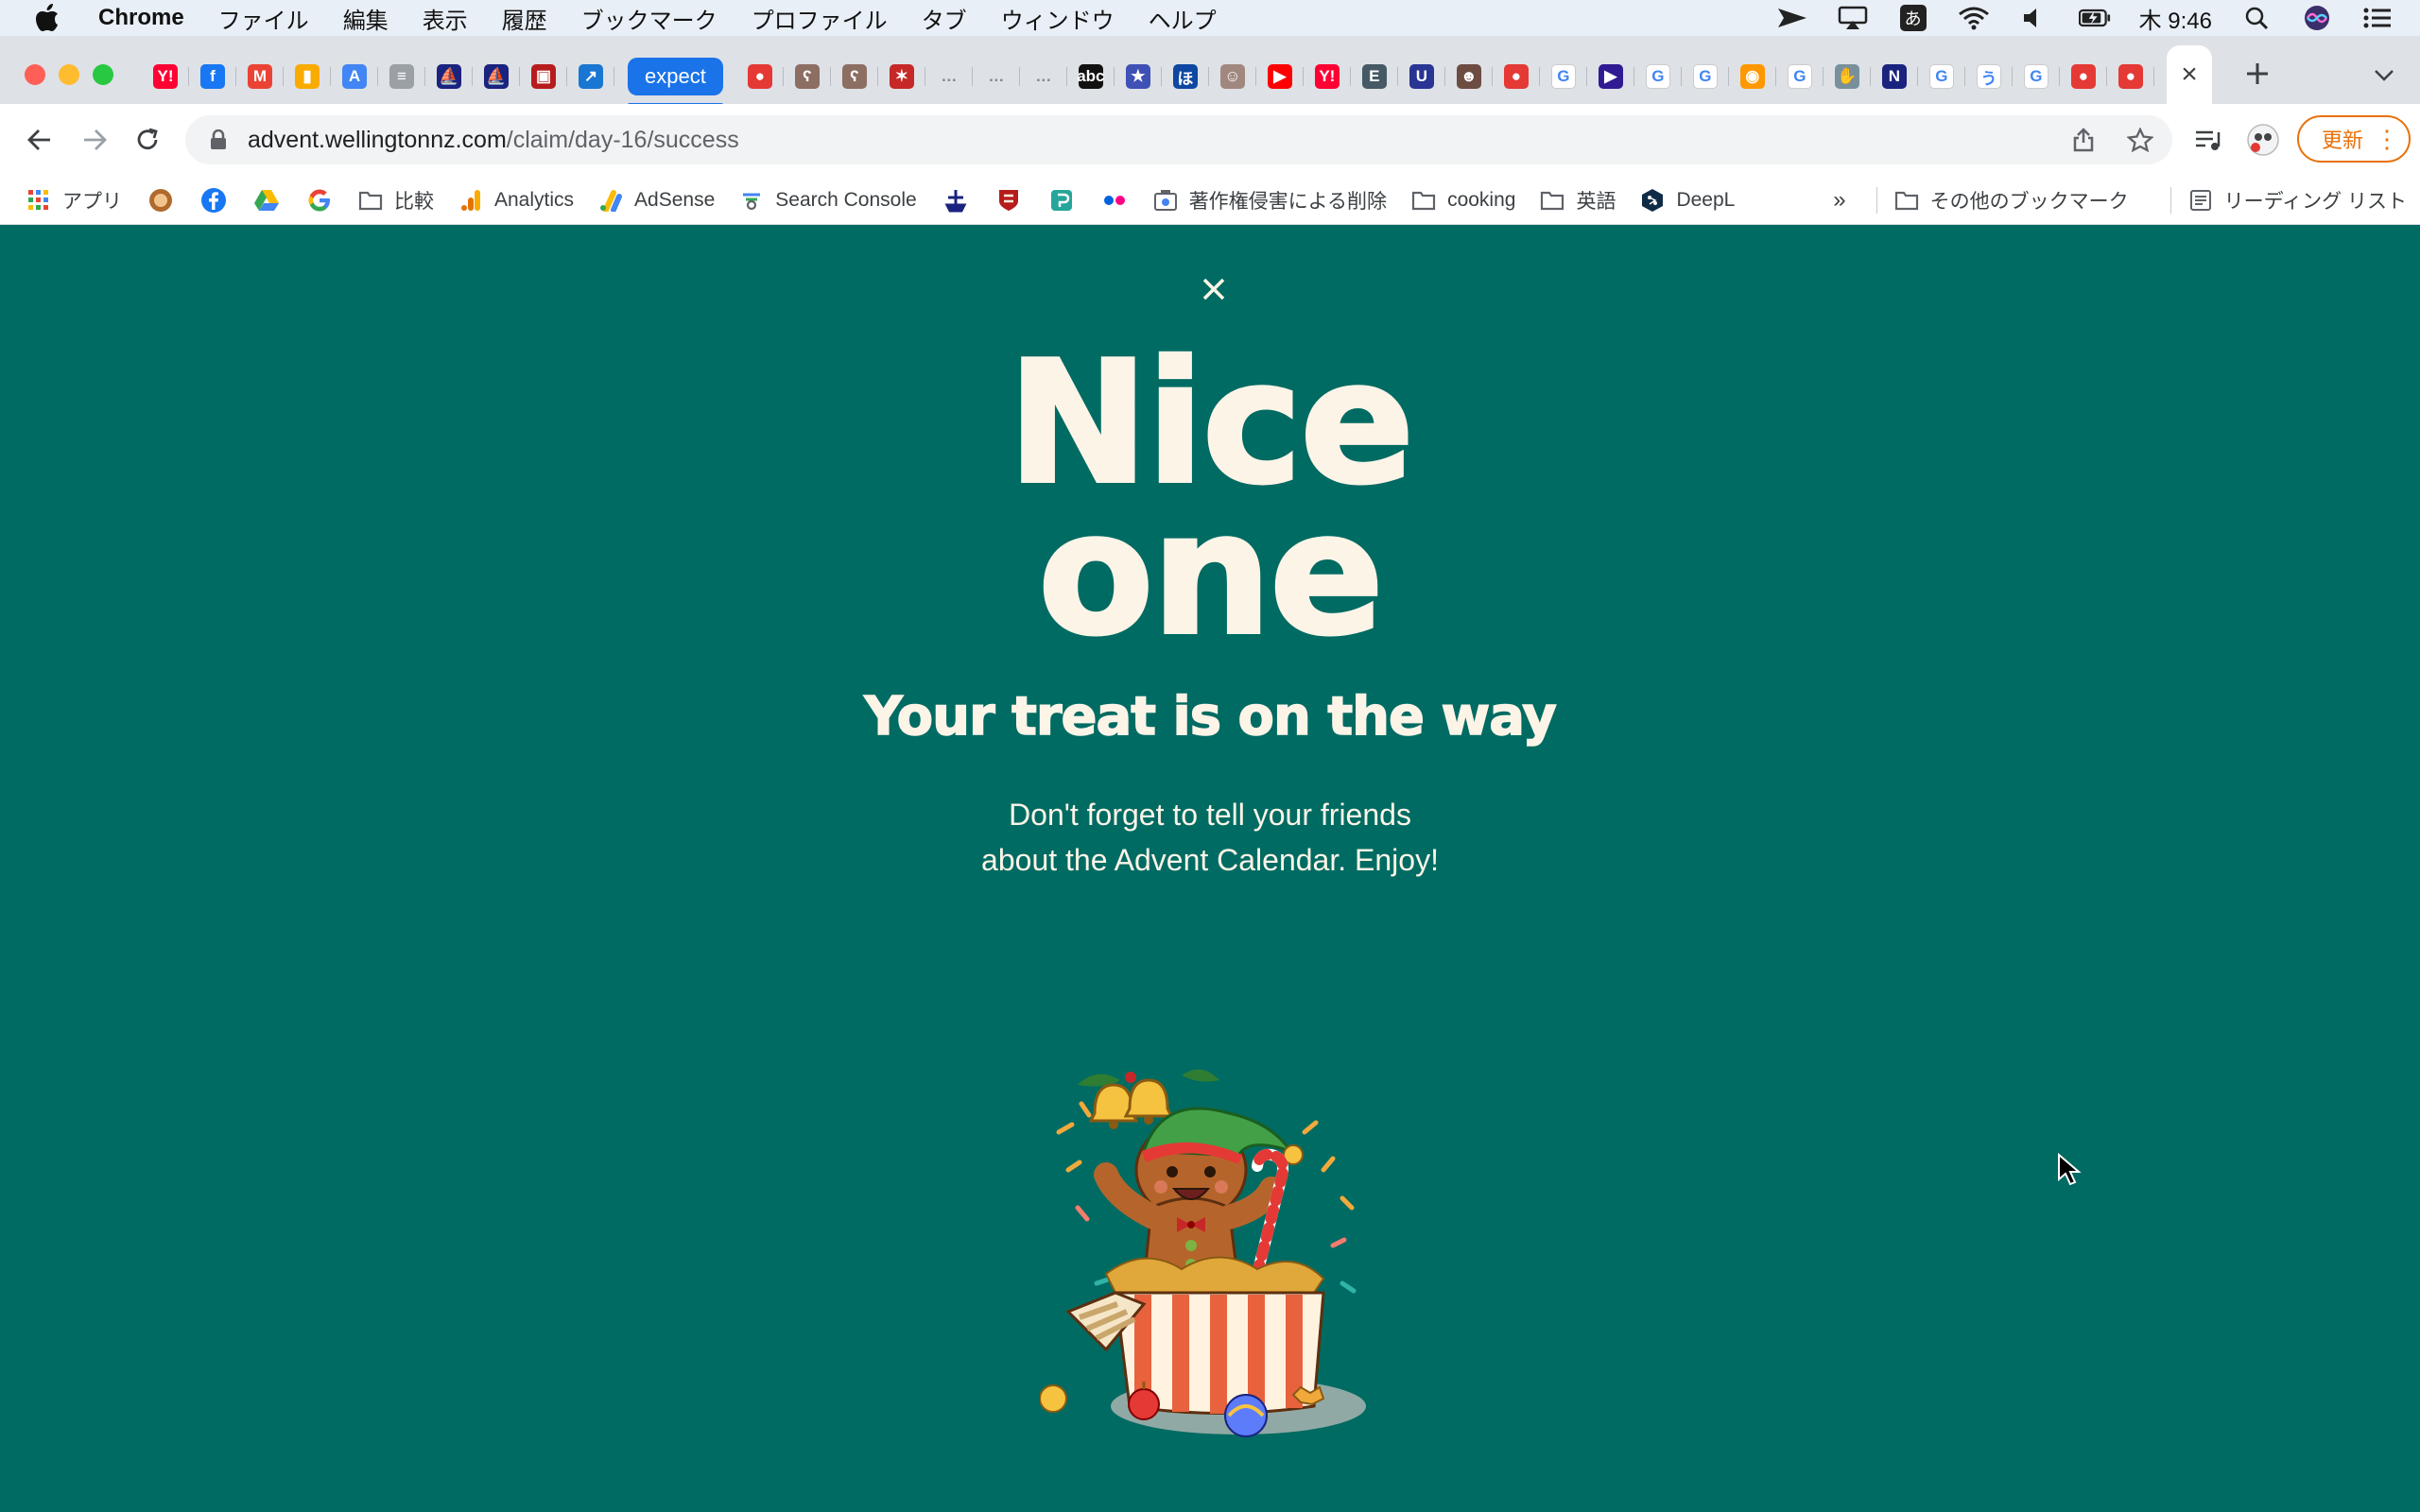 This screenshot has width=2420, height=1512. Describe the element at coordinates (366, 18) in the screenshot. I see `menu-edit: 編集` at that location.